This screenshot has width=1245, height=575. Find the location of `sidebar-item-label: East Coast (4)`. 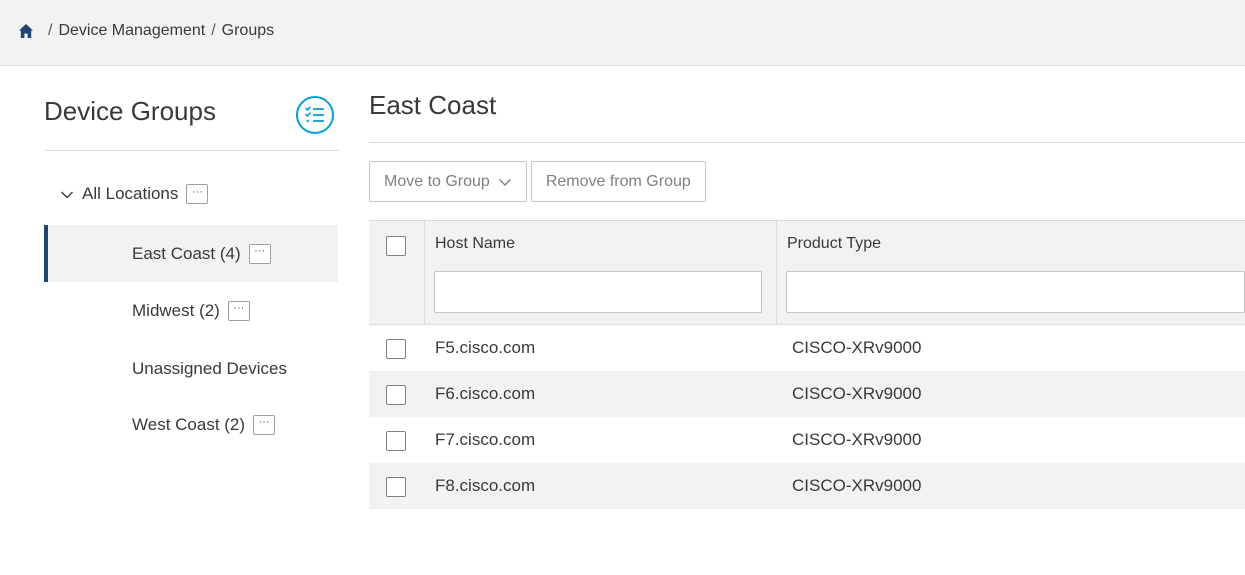

sidebar-item-label: East Coast (4) is located at coordinates (186, 253).